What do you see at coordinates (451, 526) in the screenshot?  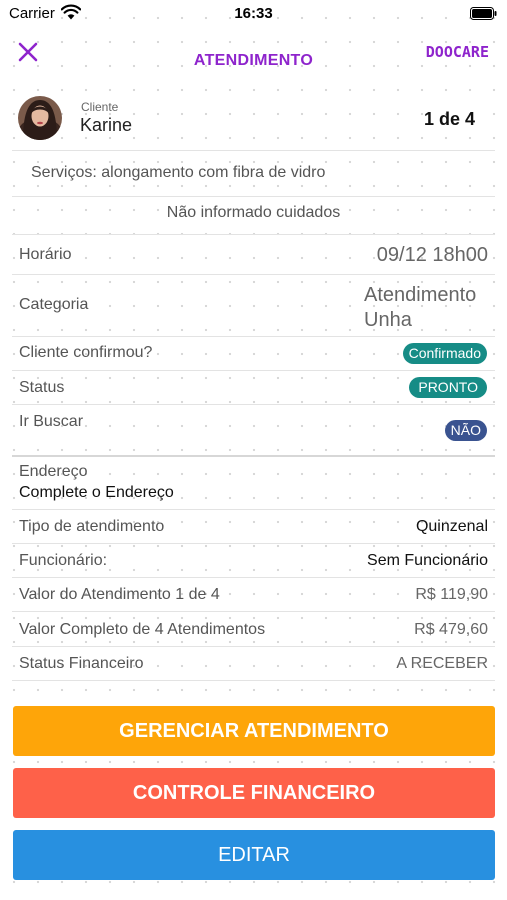 I see `tipo-value: Quinzenal` at bounding box center [451, 526].